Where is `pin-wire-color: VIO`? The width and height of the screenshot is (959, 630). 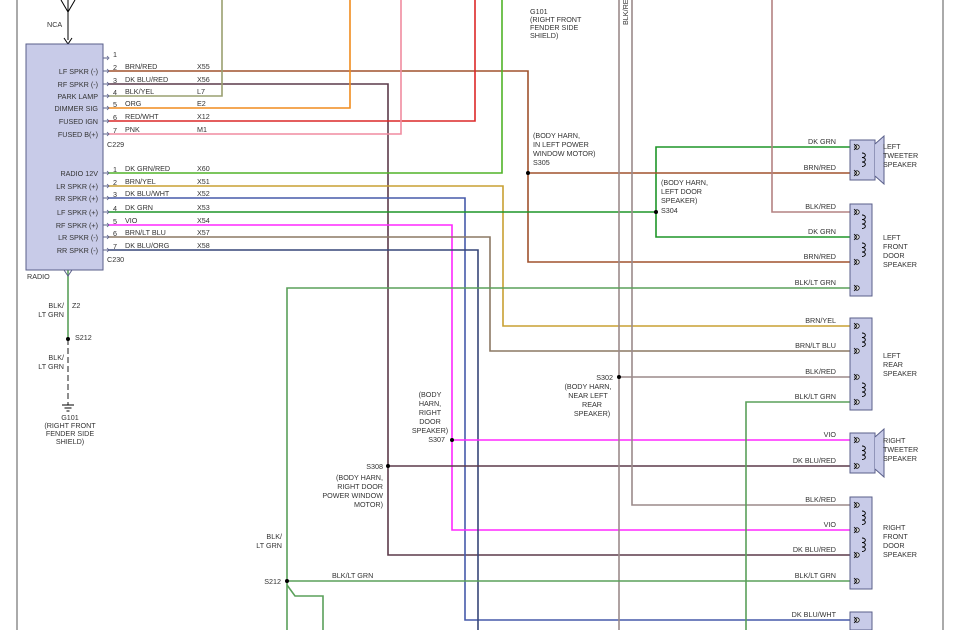 pin-wire-color: VIO is located at coordinates (131, 220).